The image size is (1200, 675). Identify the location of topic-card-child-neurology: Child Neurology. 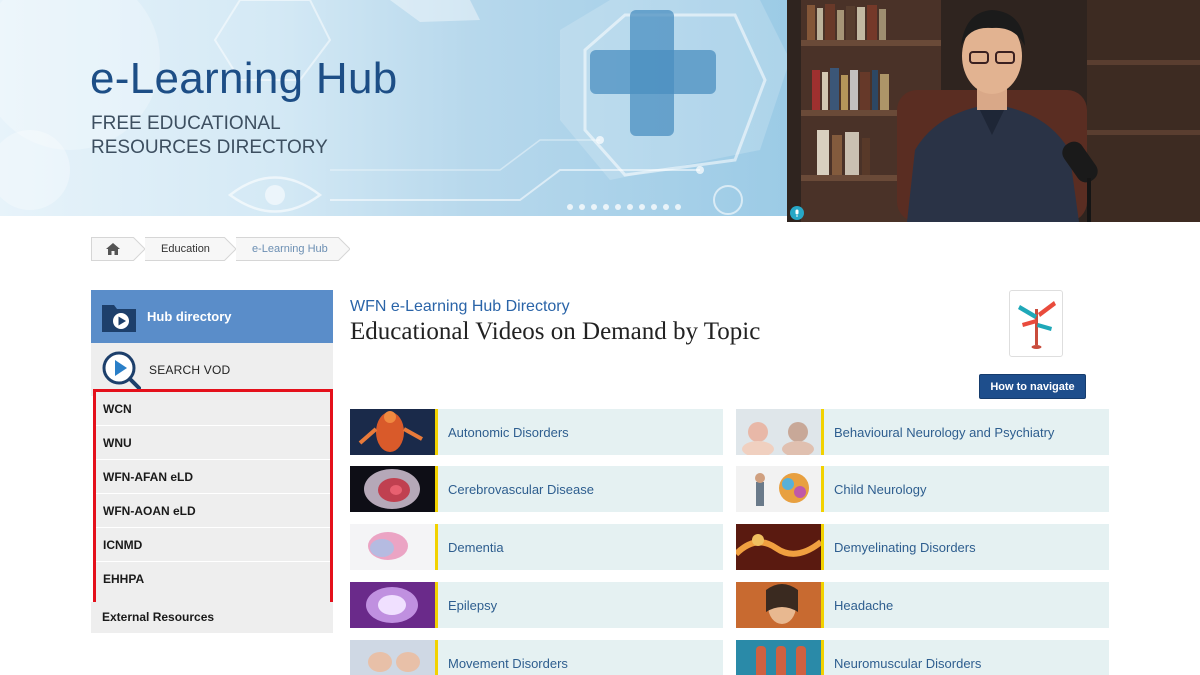
(922, 489).